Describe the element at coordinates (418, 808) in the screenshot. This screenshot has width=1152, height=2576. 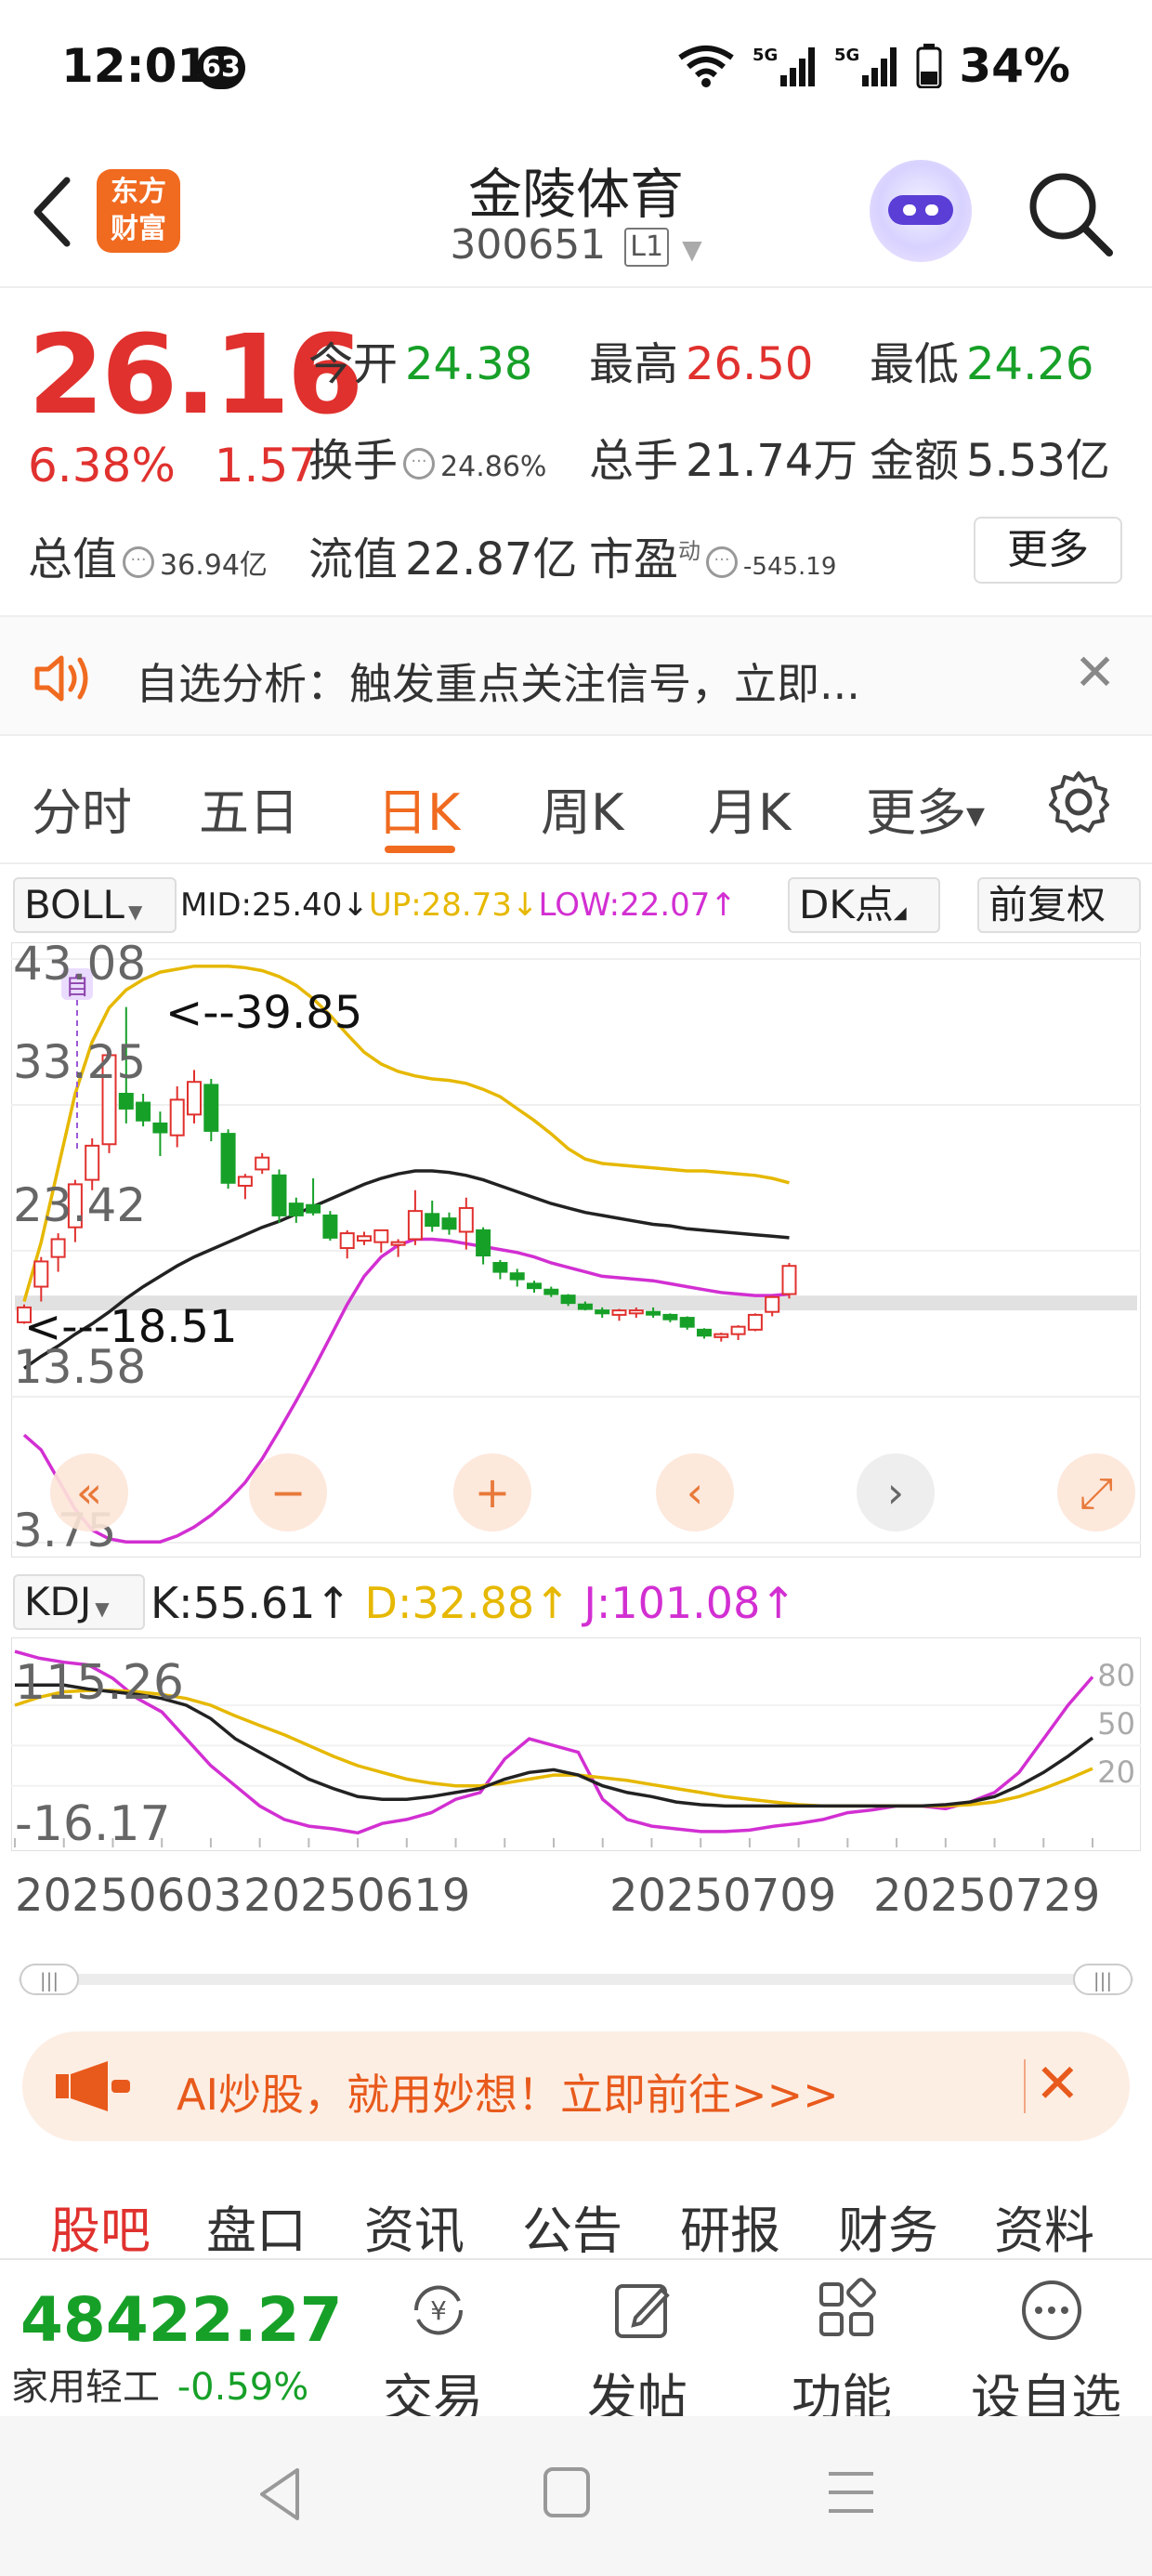
I see `tab-daily-k: 日K` at that location.